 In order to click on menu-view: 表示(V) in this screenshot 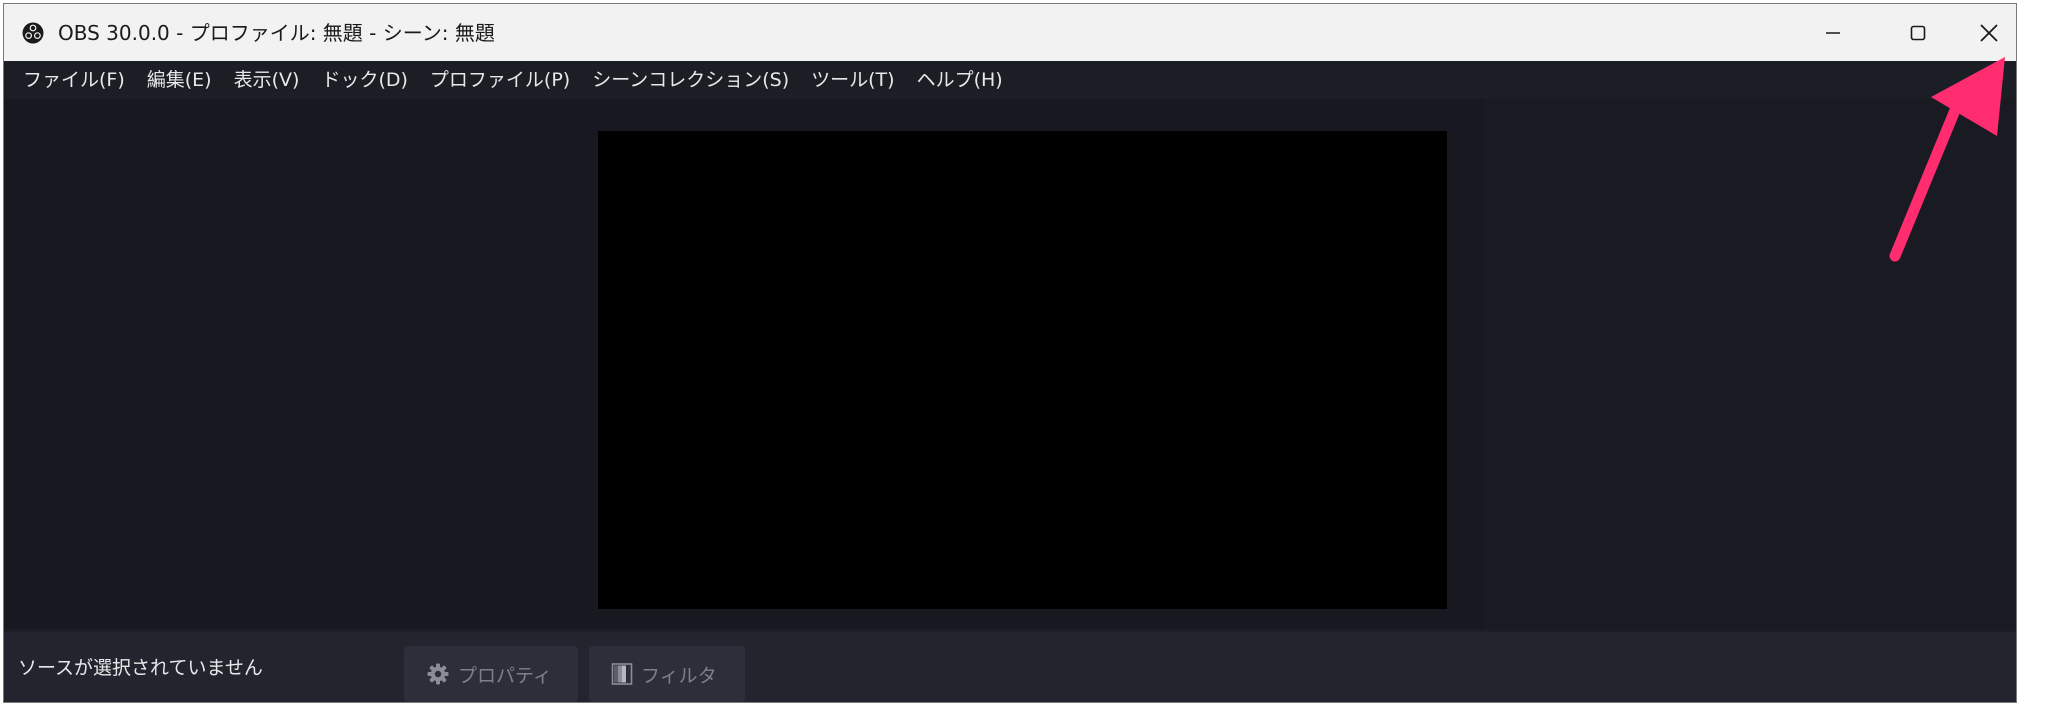, I will do `click(267, 80)`.